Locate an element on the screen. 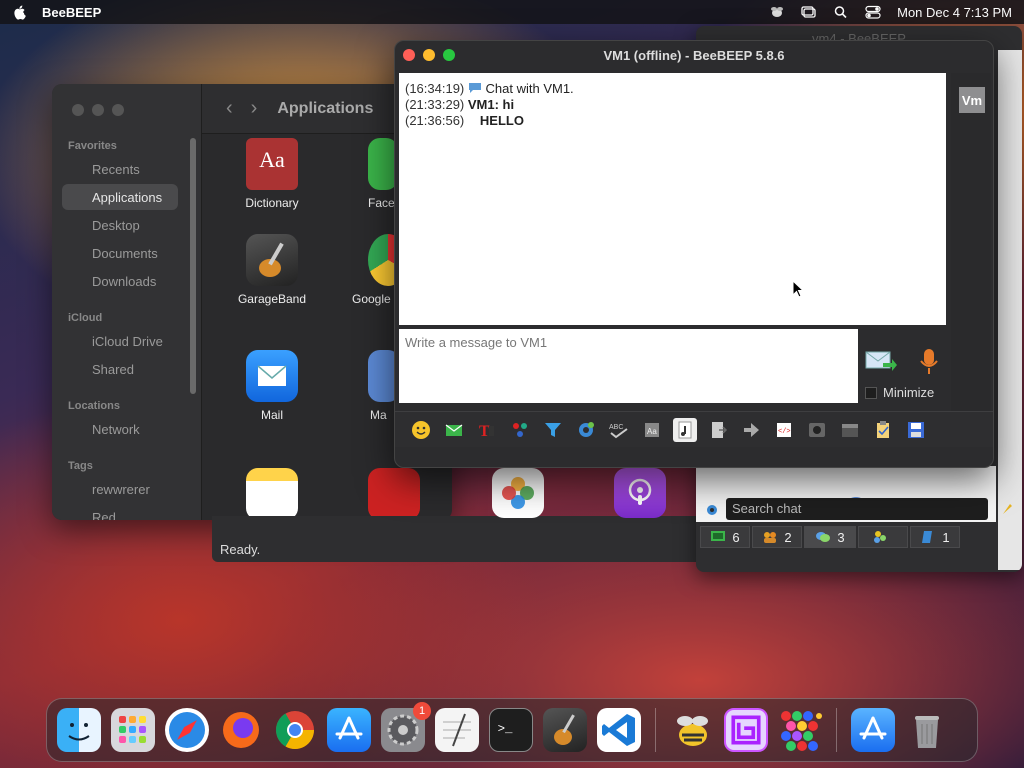  window-icon is located at coordinates (809, 12).